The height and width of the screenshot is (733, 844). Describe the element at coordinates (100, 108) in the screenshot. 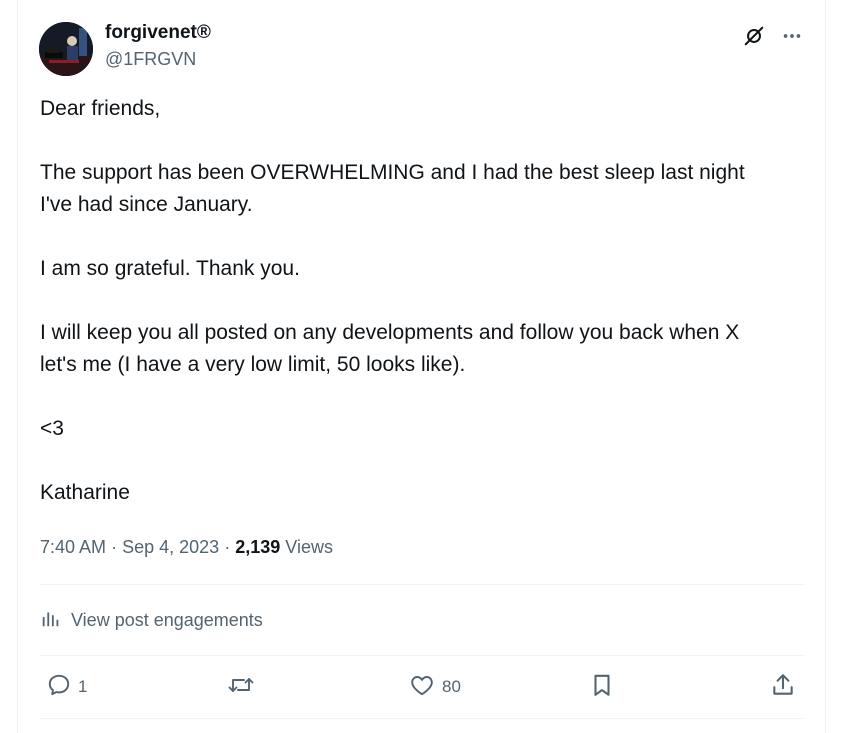

I see `post-paragraph: Dear friends,` at that location.